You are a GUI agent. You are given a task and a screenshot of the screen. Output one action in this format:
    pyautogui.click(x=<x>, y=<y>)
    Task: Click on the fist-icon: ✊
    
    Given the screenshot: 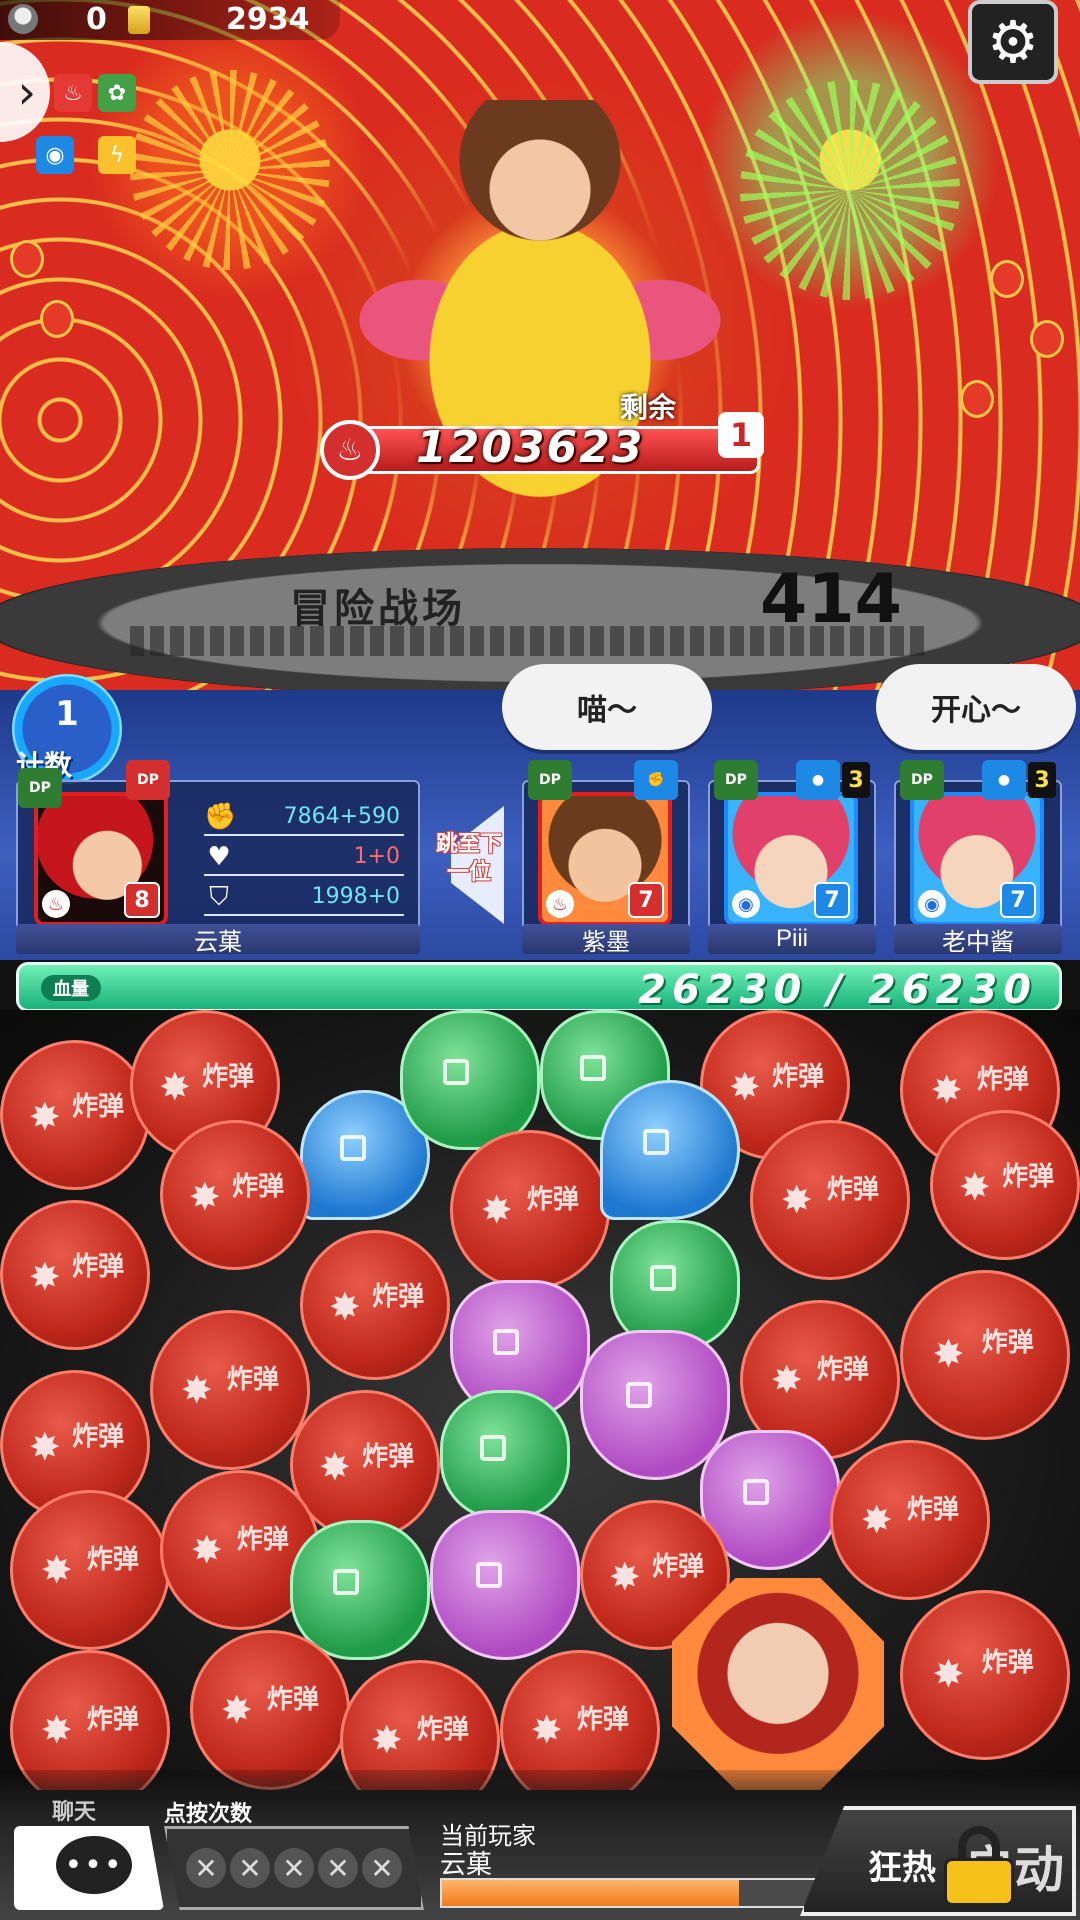 What is the action you would take?
    pyautogui.click(x=220, y=817)
    